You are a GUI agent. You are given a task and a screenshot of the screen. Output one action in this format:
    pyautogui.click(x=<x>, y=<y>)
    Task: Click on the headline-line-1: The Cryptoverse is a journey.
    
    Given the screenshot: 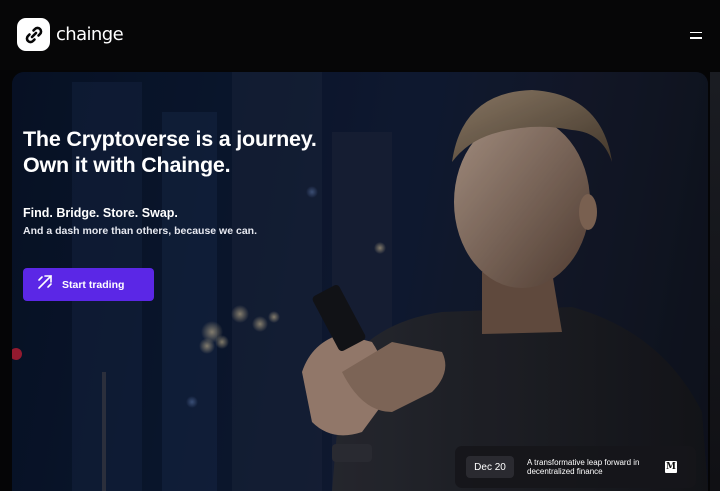 What is the action you would take?
    pyautogui.click(x=170, y=139)
    